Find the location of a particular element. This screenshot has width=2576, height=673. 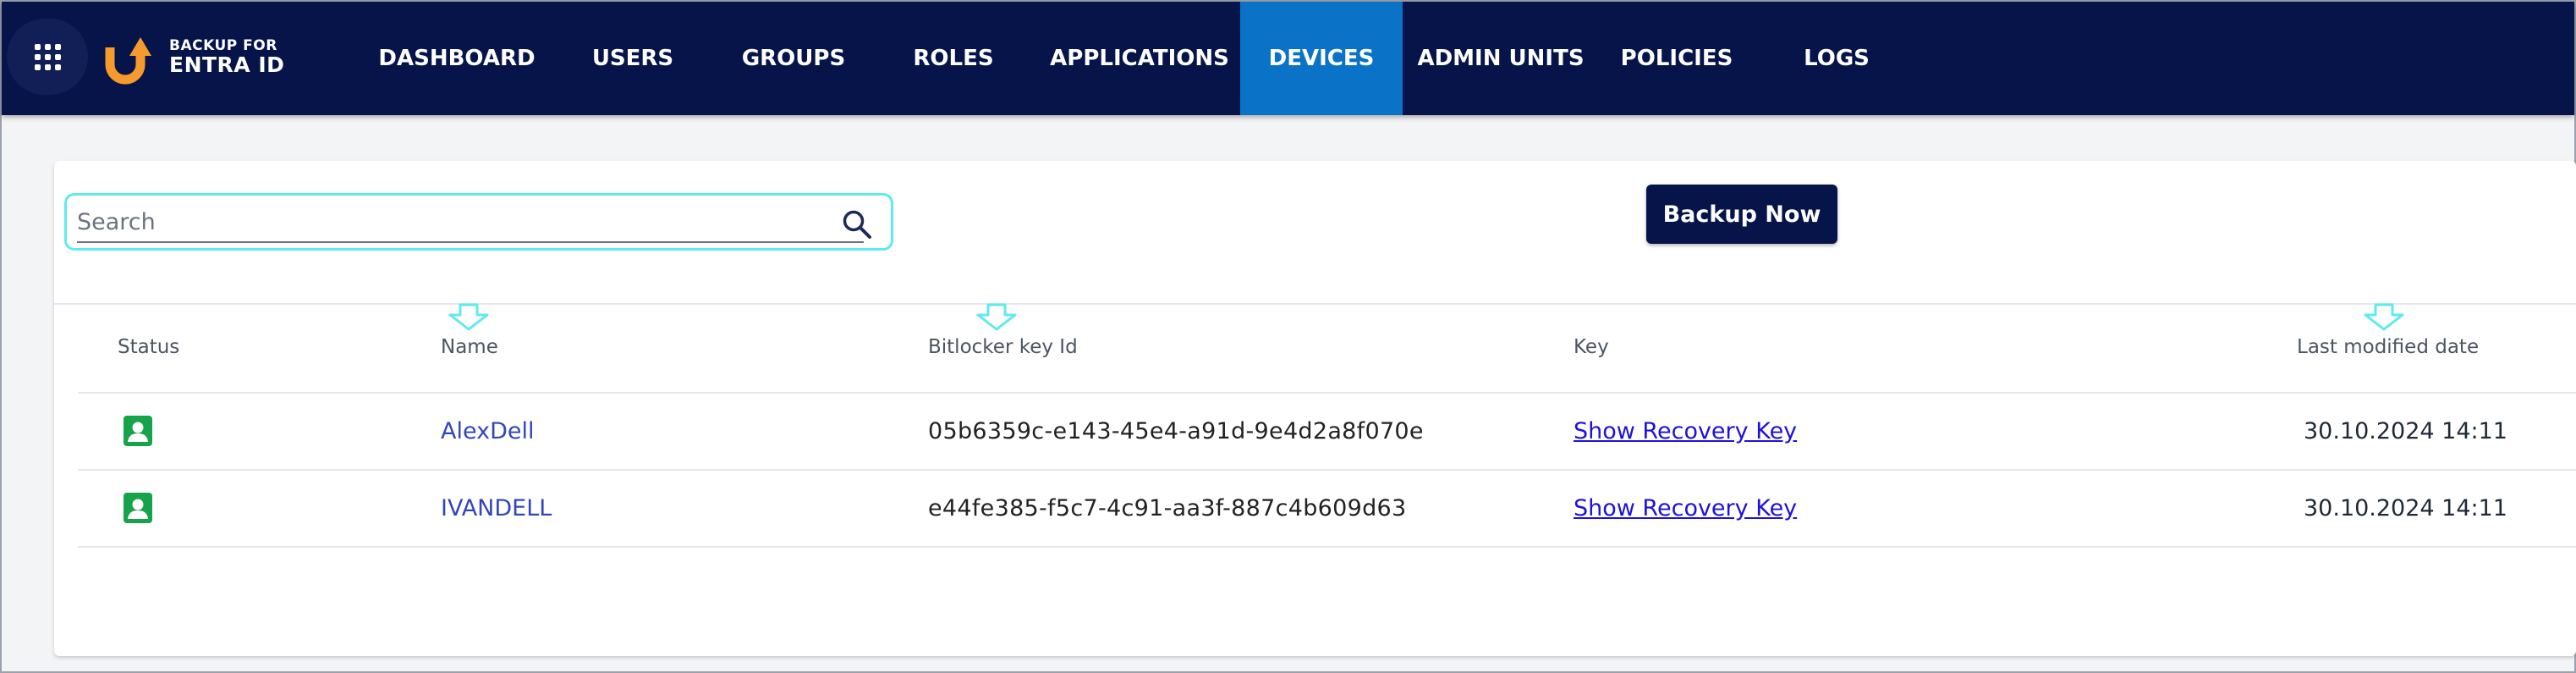

nav-roles: ROLES is located at coordinates (953, 58).